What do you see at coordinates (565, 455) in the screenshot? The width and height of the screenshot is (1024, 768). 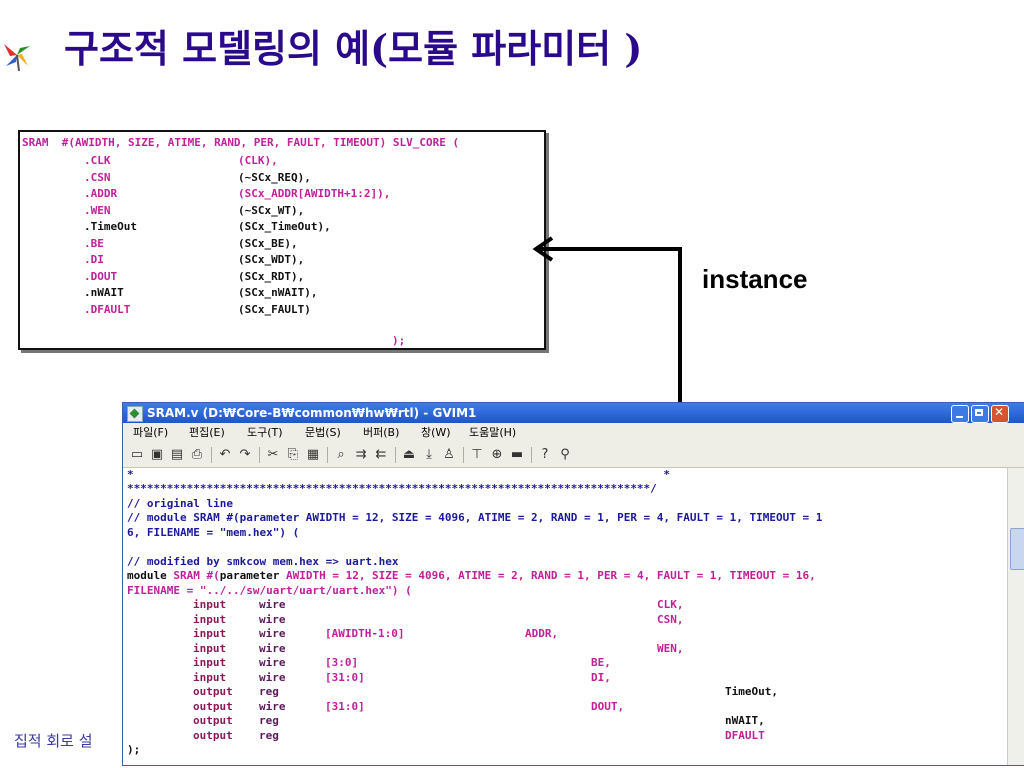 I see `find-help-icon: ⚲` at bounding box center [565, 455].